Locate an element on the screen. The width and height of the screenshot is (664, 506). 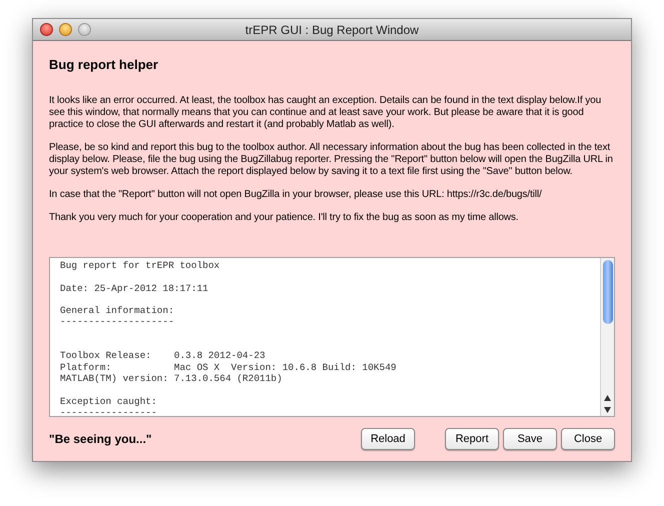
report-line: Bug report for trEPR toolbox is located at coordinates (140, 266).